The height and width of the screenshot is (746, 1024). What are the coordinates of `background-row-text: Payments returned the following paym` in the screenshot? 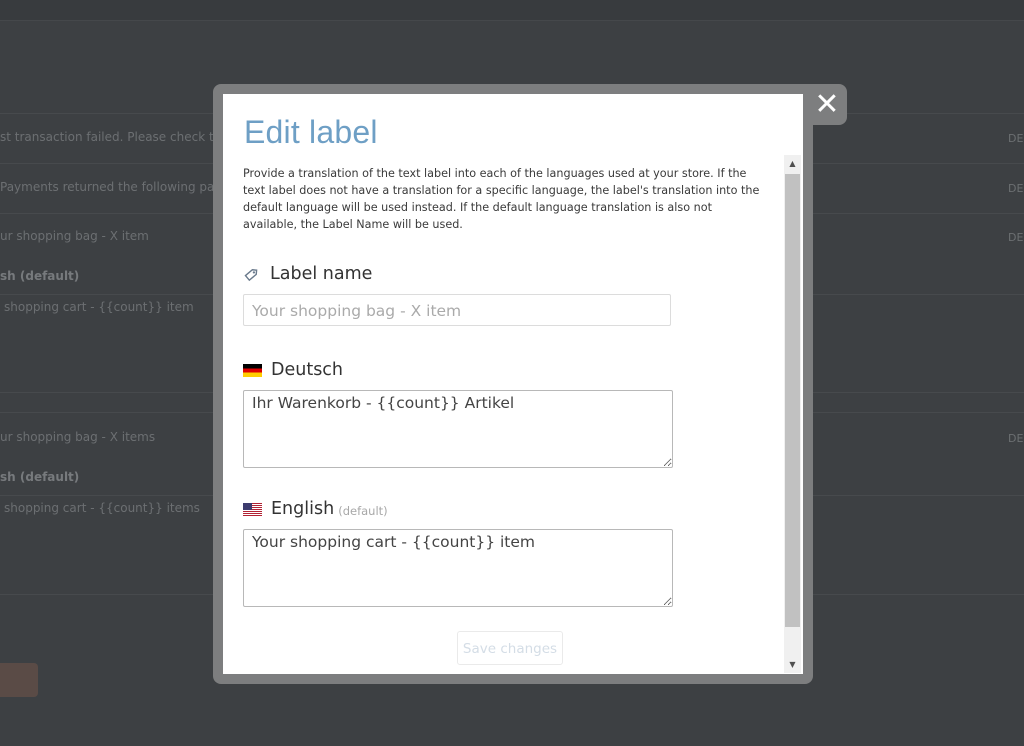 It's located at (117, 187).